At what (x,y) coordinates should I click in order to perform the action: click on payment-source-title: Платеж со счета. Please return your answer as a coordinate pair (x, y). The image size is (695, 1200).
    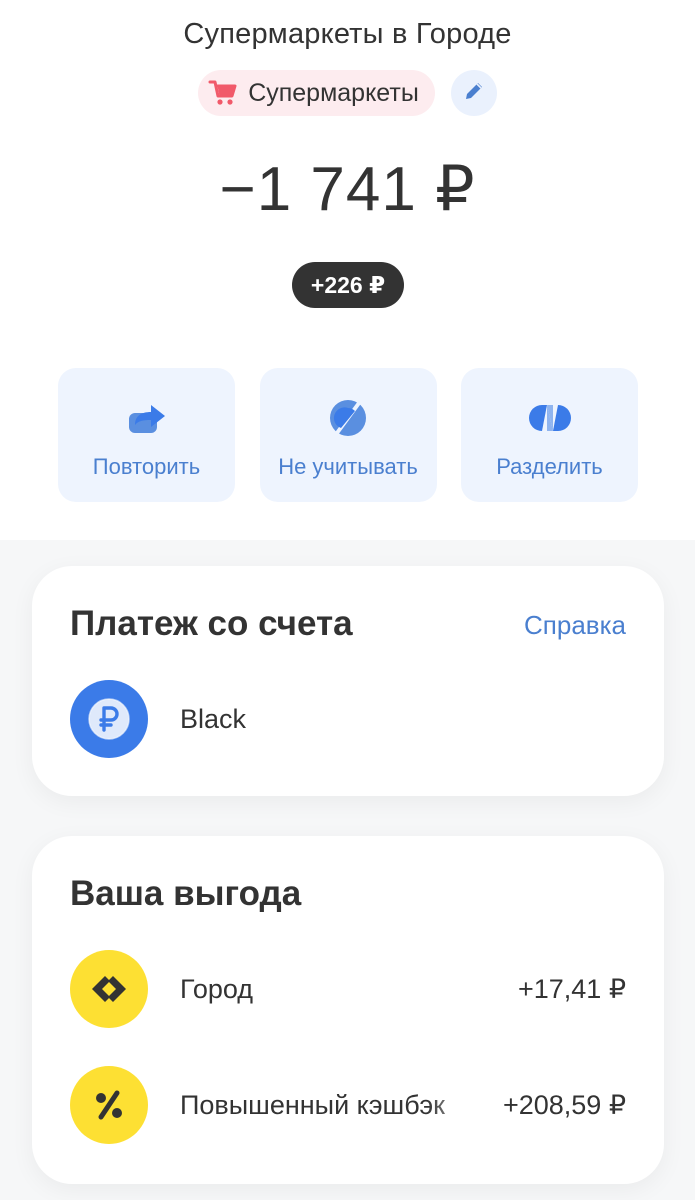
    Looking at the image, I should click on (211, 623).